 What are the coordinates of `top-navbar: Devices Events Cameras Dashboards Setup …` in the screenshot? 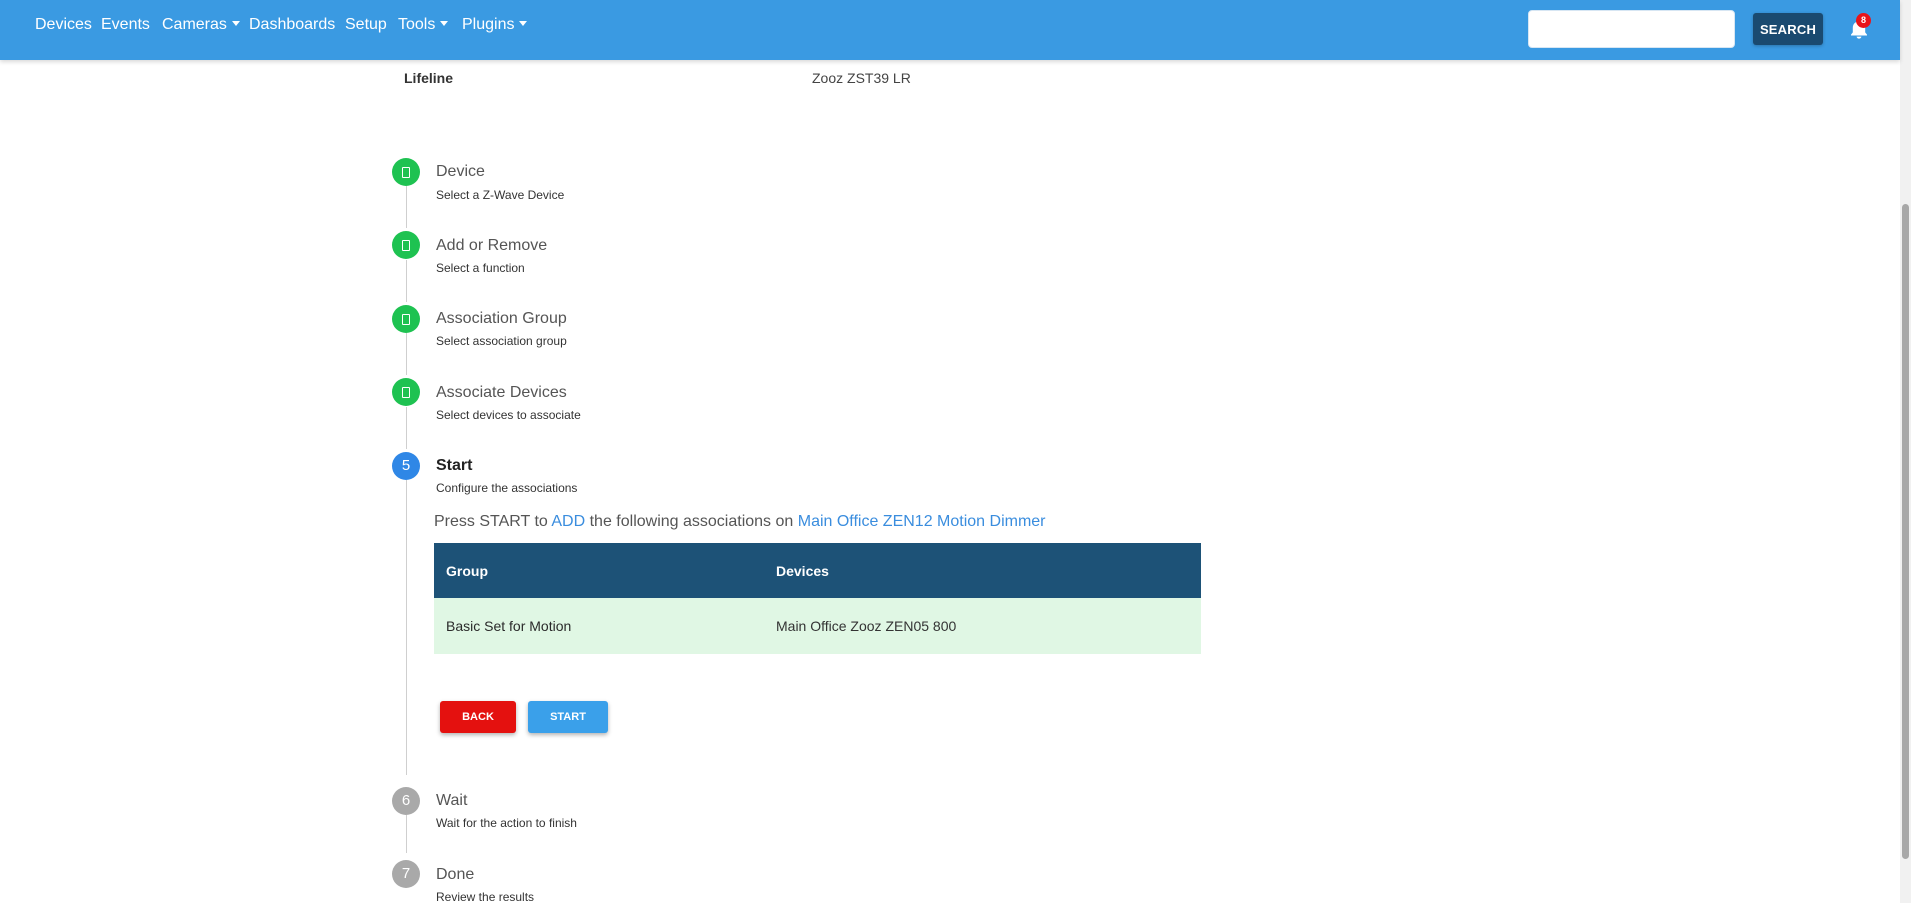 It's located at (950, 30).